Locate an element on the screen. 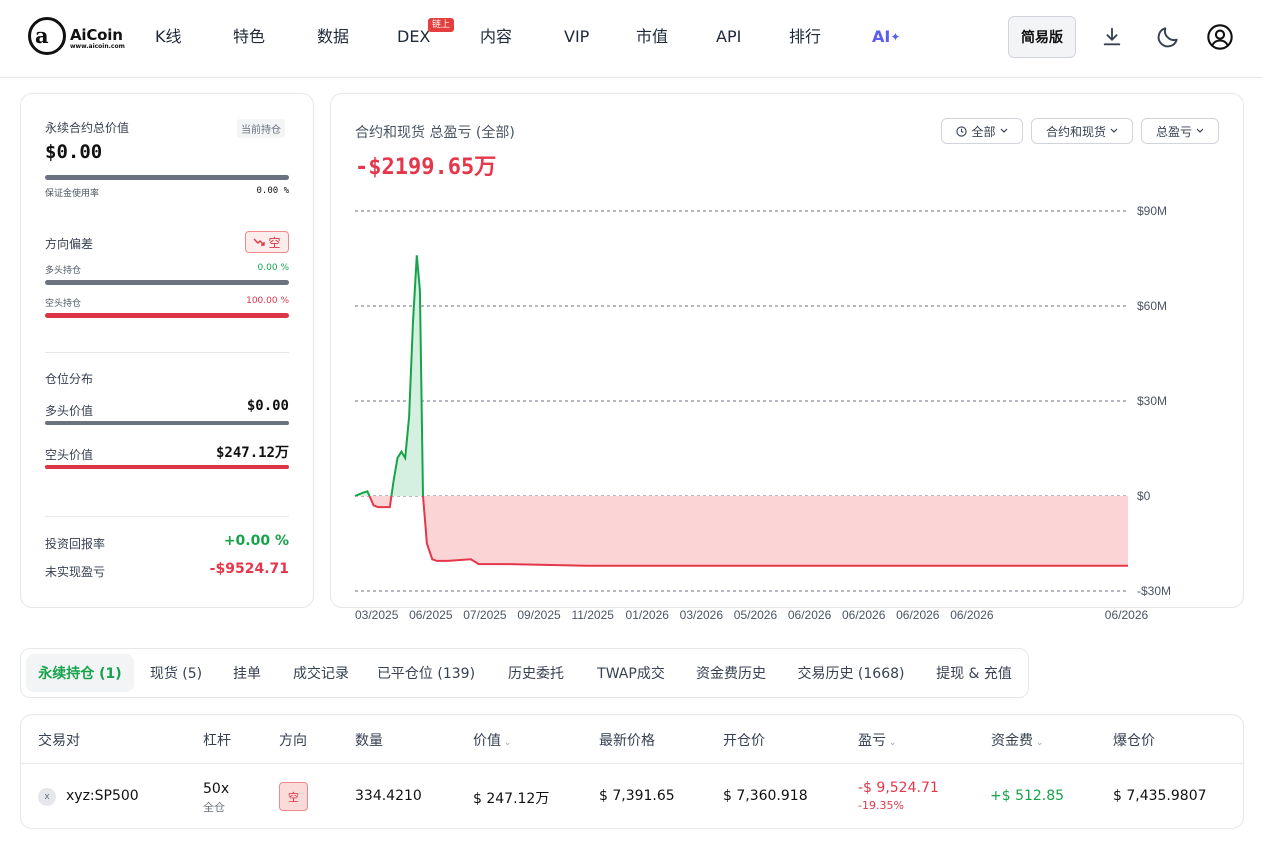 This screenshot has height=858, width=1262. y-tick-label: $0 is located at coordinates (1144, 496).